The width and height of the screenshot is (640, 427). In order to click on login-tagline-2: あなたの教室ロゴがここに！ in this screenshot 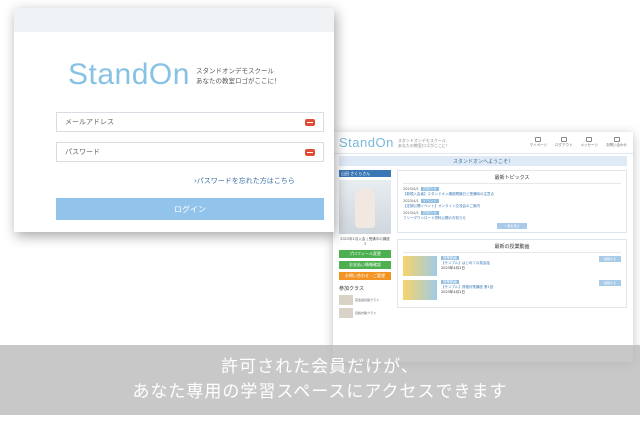, I will do `click(238, 81)`.